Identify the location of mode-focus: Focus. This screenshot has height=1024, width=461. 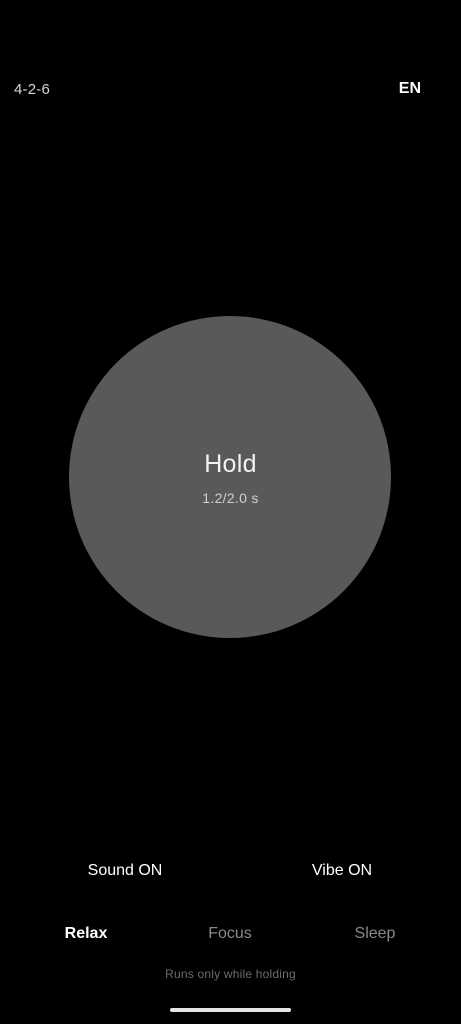
(230, 934).